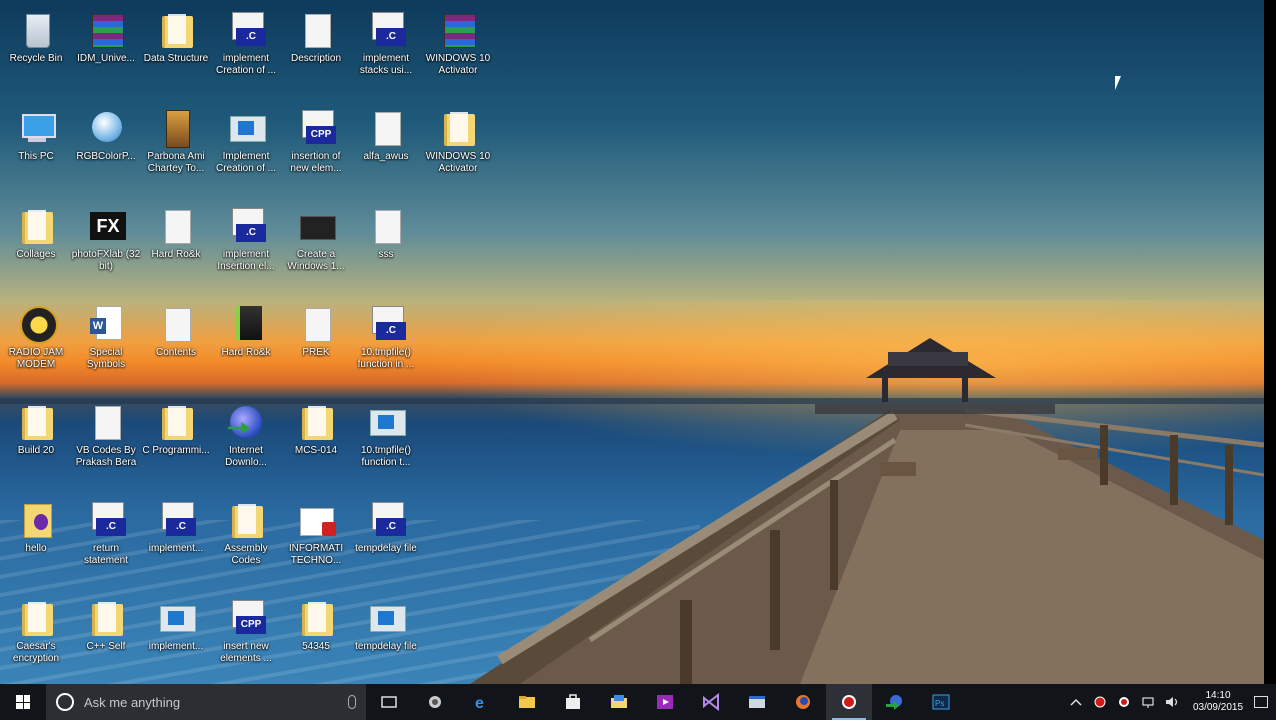  I want to click on taskbar-app-window, so click(757, 702).